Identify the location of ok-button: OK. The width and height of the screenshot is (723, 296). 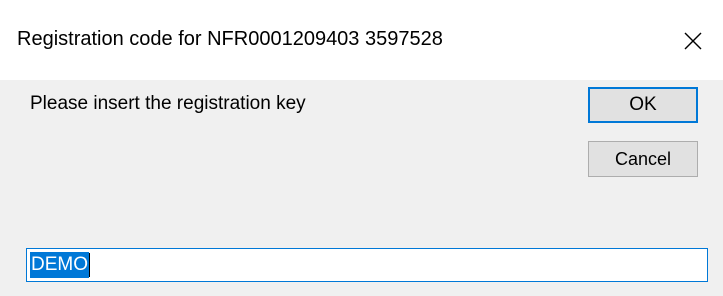
(643, 105).